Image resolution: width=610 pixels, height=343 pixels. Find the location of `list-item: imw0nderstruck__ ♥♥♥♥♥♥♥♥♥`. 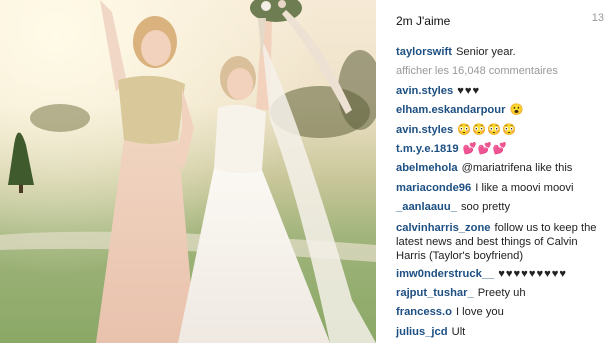

list-item: imw0nderstruck__ ♥♥♥♥♥♥♥♥♥ is located at coordinates (501, 274).